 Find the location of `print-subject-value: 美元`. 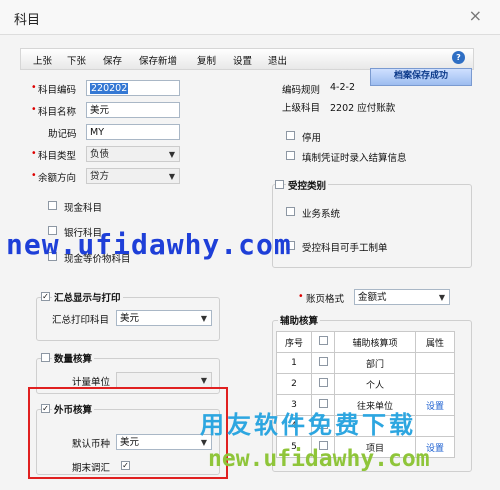

print-subject-value: 美元 is located at coordinates (130, 318).